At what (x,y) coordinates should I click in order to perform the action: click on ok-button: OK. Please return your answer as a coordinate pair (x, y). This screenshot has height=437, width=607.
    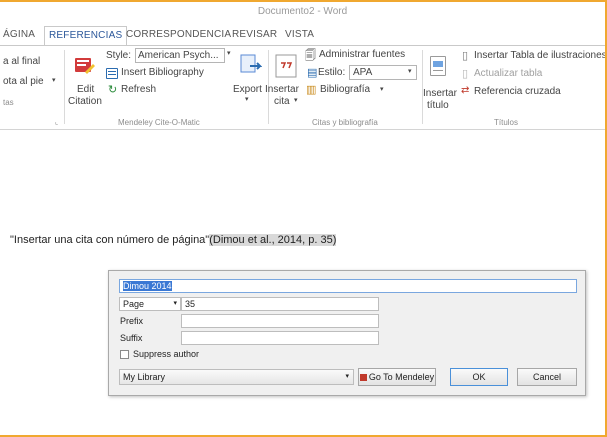
    Looking at the image, I should click on (479, 377).